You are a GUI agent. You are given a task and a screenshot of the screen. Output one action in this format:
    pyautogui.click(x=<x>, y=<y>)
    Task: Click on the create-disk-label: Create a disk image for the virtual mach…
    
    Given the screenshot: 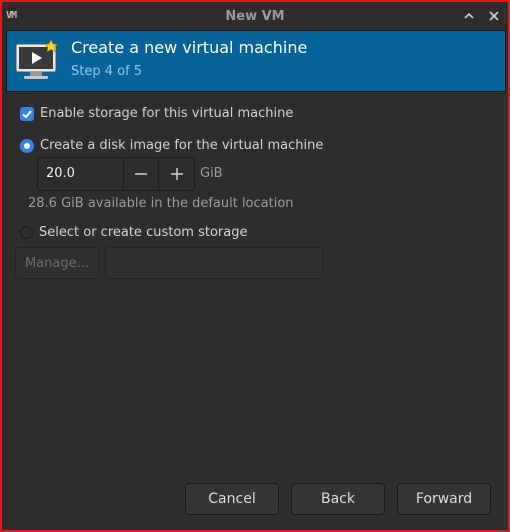 What is the action you would take?
    pyautogui.click(x=182, y=145)
    